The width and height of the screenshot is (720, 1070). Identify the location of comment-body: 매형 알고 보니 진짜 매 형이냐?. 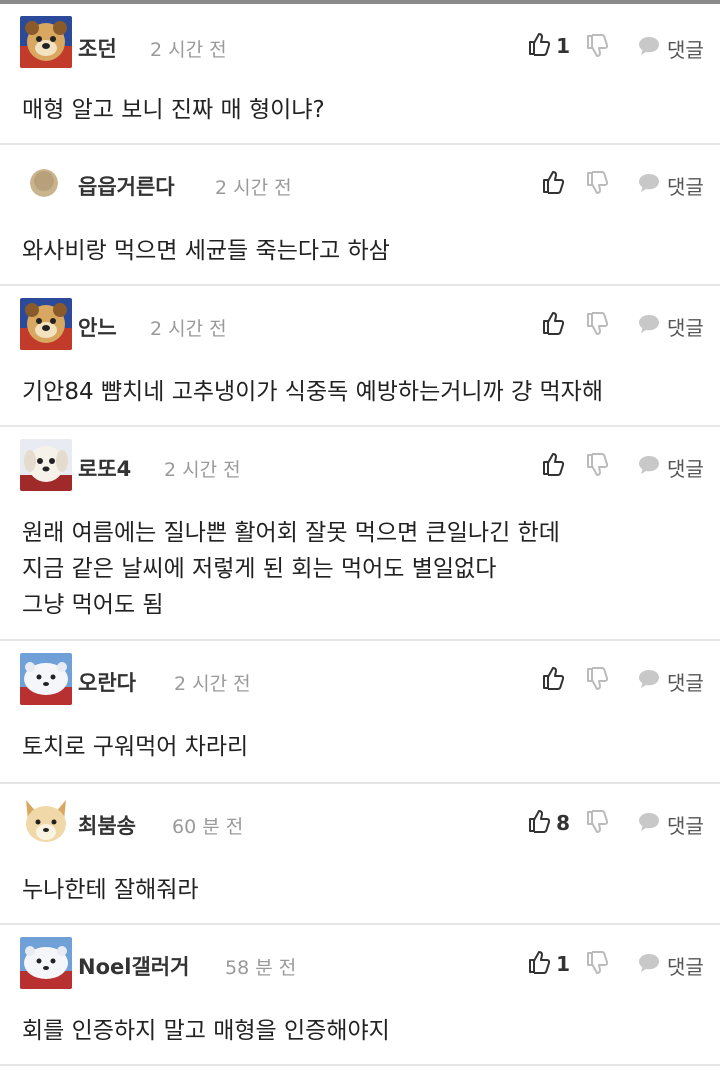
(173, 110).